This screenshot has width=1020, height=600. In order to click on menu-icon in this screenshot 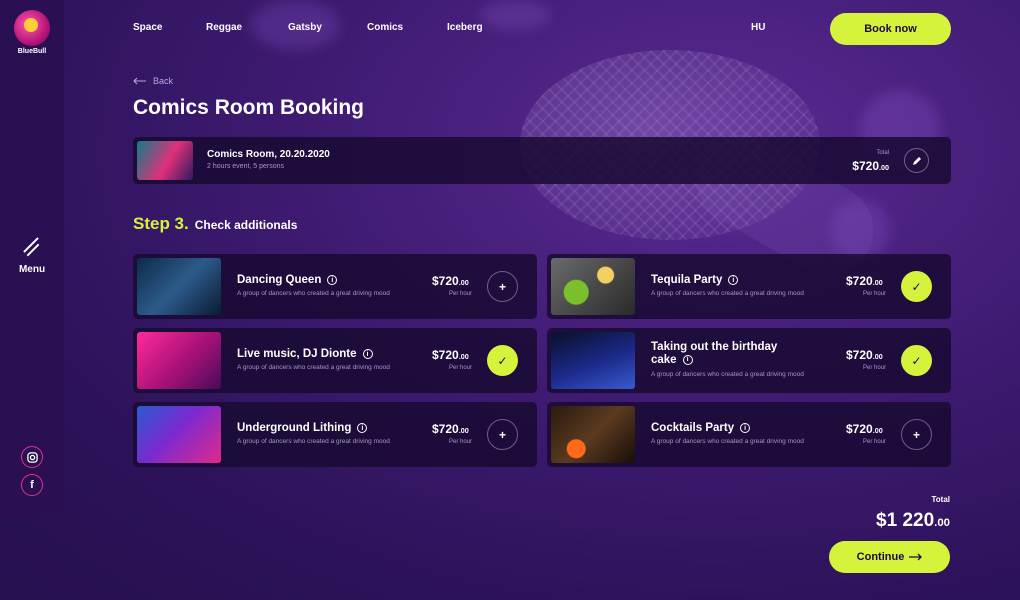, I will do `click(32, 247)`.